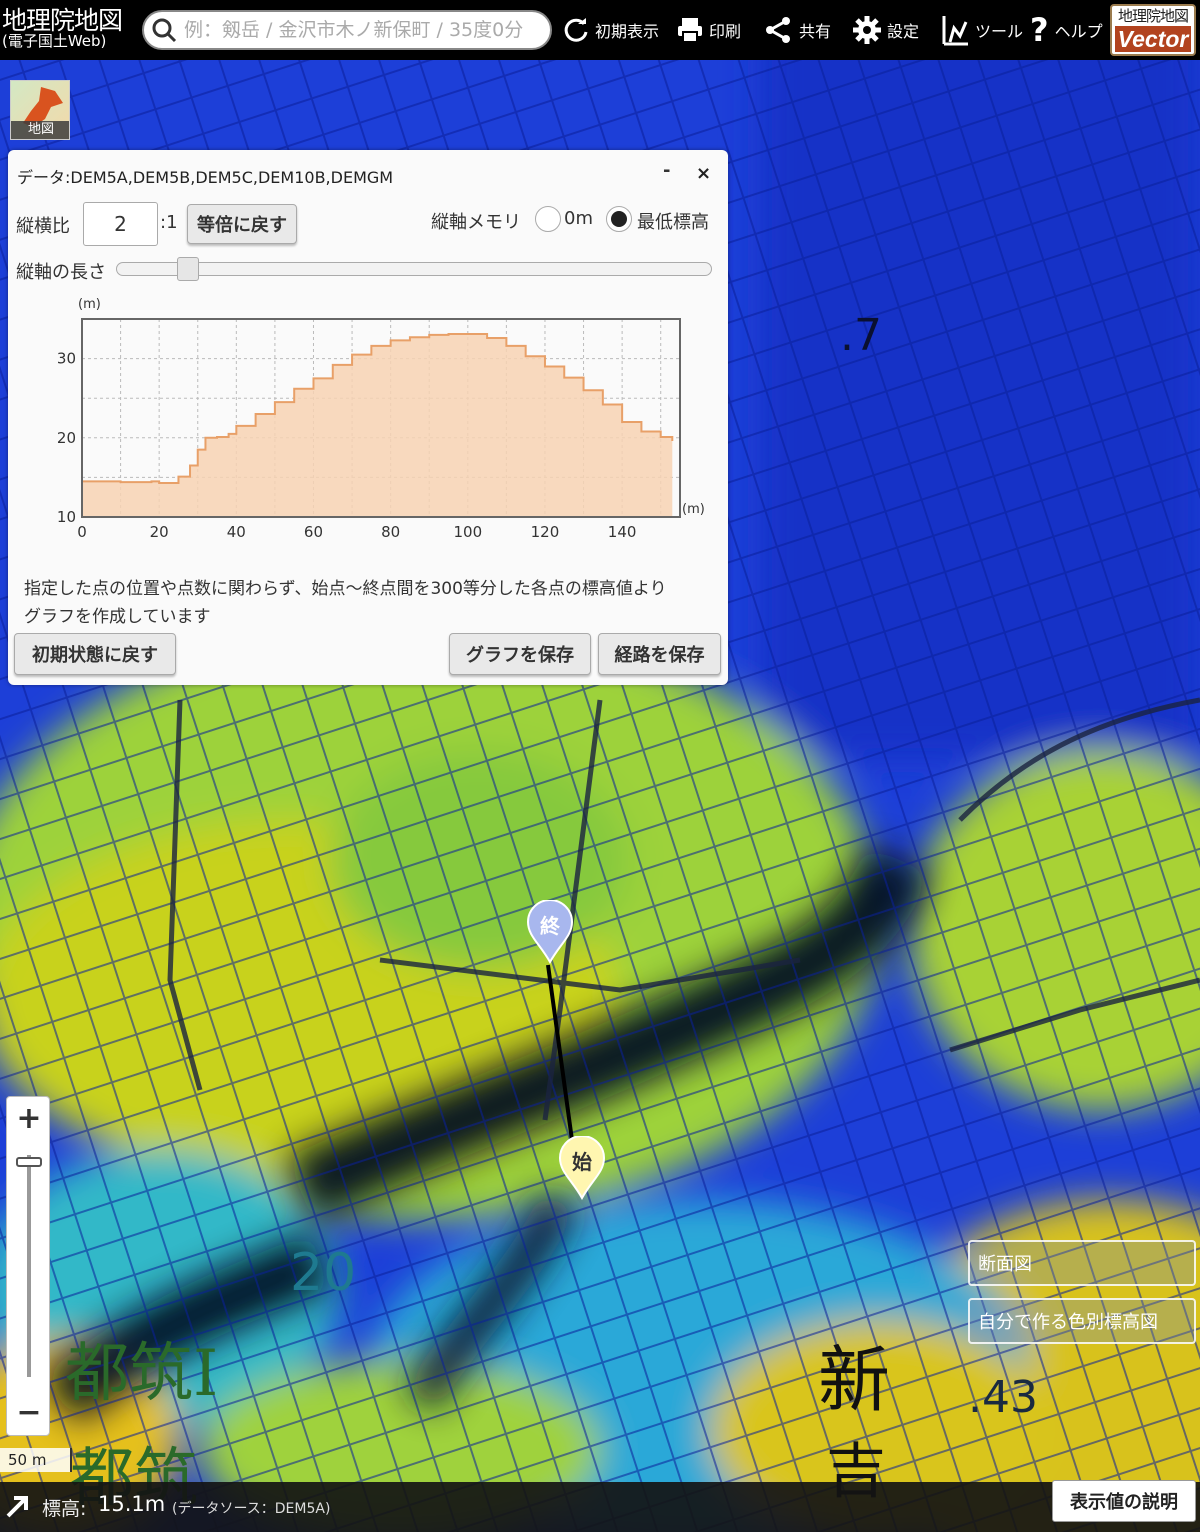 Image resolution: width=1200 pixels, height=1532 pixels. What do you see at coordinates (1153, 16) in the screenshot?
I see `vector-logo-title: 地理院地図` at bounding box center [1153, 16].